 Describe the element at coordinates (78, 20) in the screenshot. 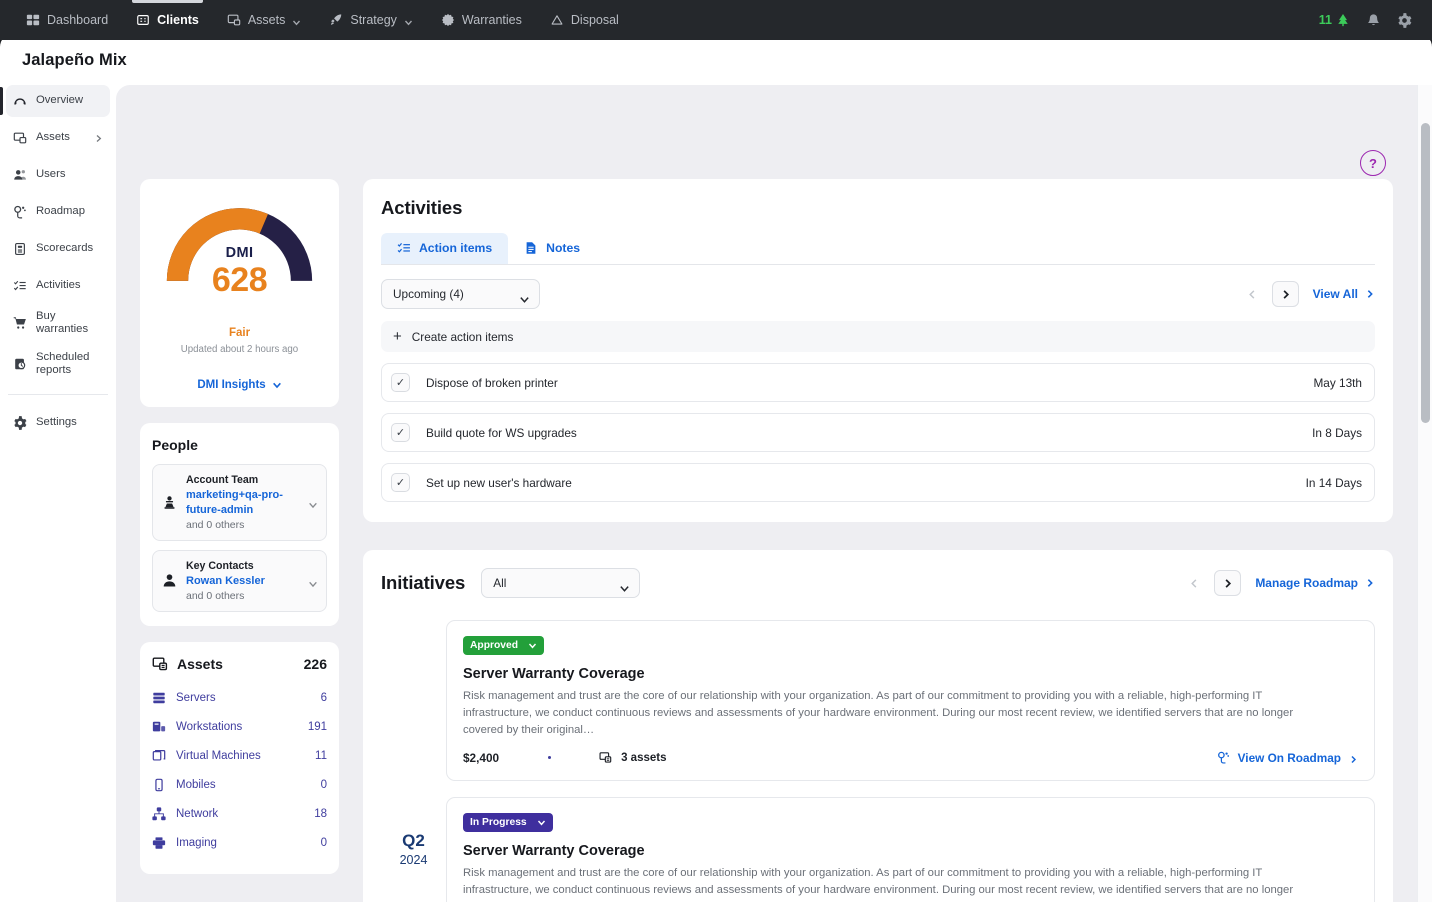

I see `nav-label: Dashboard` at that location.